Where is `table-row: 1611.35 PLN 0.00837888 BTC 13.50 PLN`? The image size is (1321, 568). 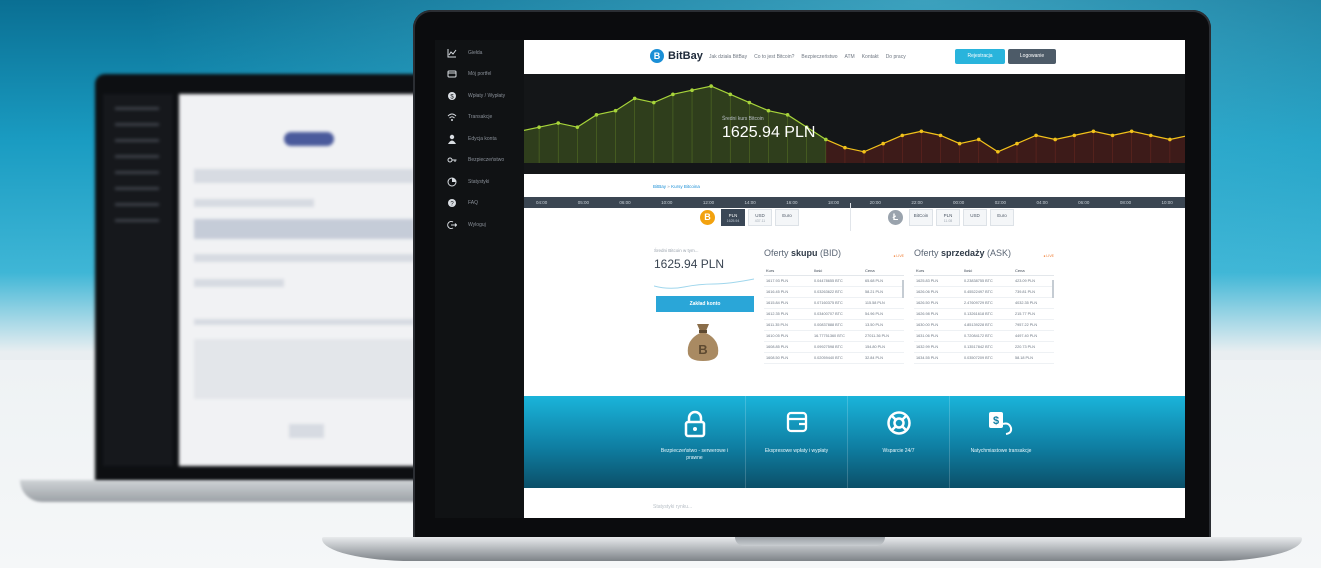
table-row: 1611.35 PLN 0.00837888 BTC 13.50 PLN is located at coordinates (834, 325).